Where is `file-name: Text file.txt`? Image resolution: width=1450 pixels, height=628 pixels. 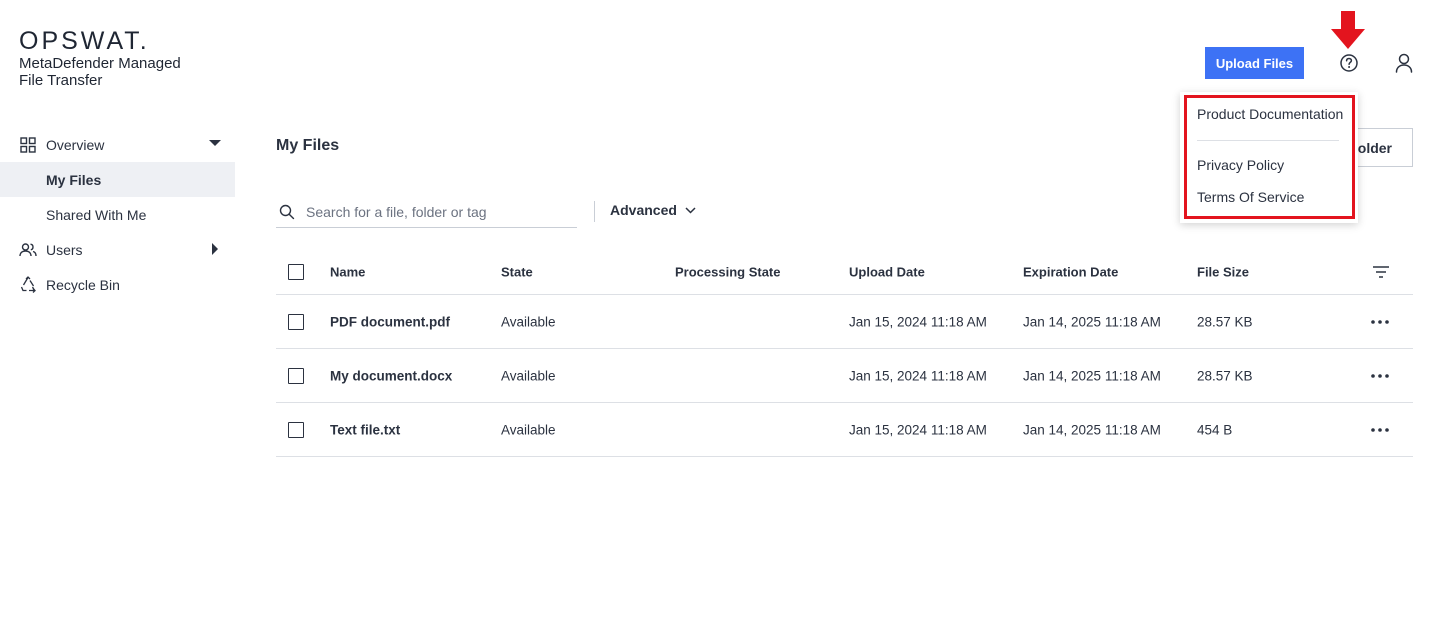 file-name: Text file.txt is located at coordinates (365, 429).